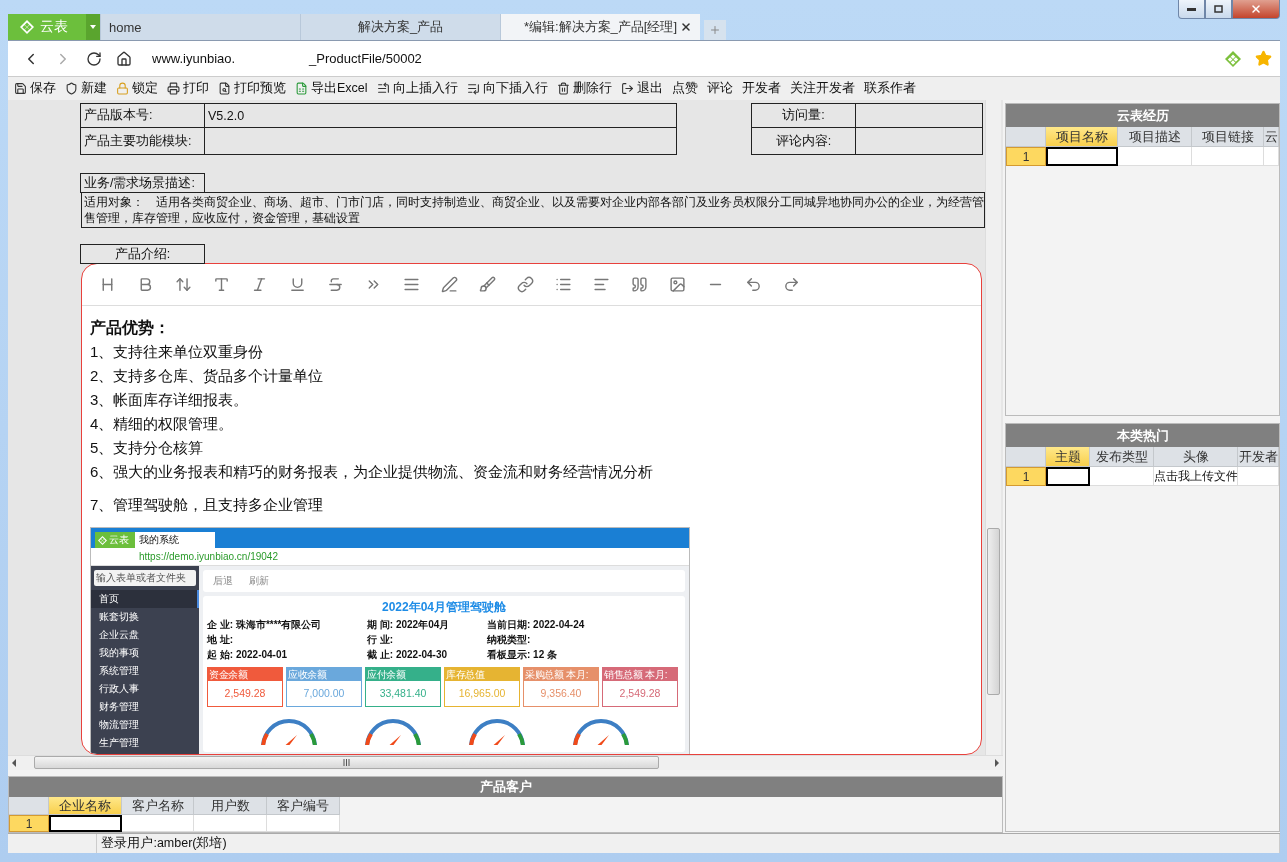 The height and width of the screenshot is (862, 1287). Describe the element at coordinates (1155, 137) in the screenshot. I see `column-header: 项目描述` at that location.